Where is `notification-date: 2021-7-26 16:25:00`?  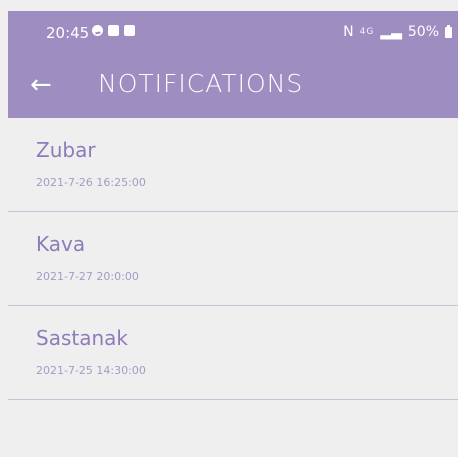
notification-date: 2021-7-26 16:25:00 is located at coordinates (91, 182).